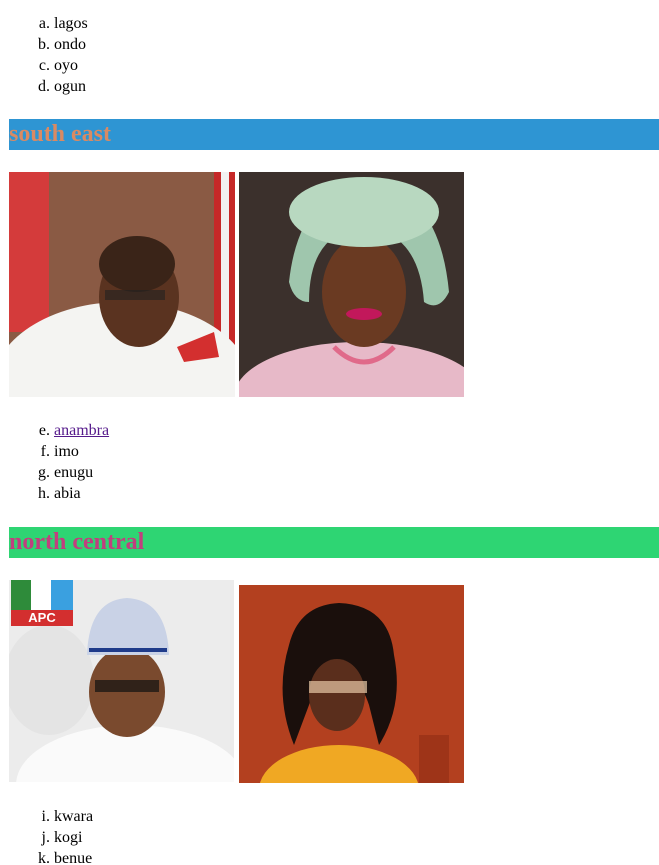 The width and height of the screenshot is (659, 865). Describe the element at coordinates (44, 23) in the screenshot. I see `list-marker: a.` at that location.